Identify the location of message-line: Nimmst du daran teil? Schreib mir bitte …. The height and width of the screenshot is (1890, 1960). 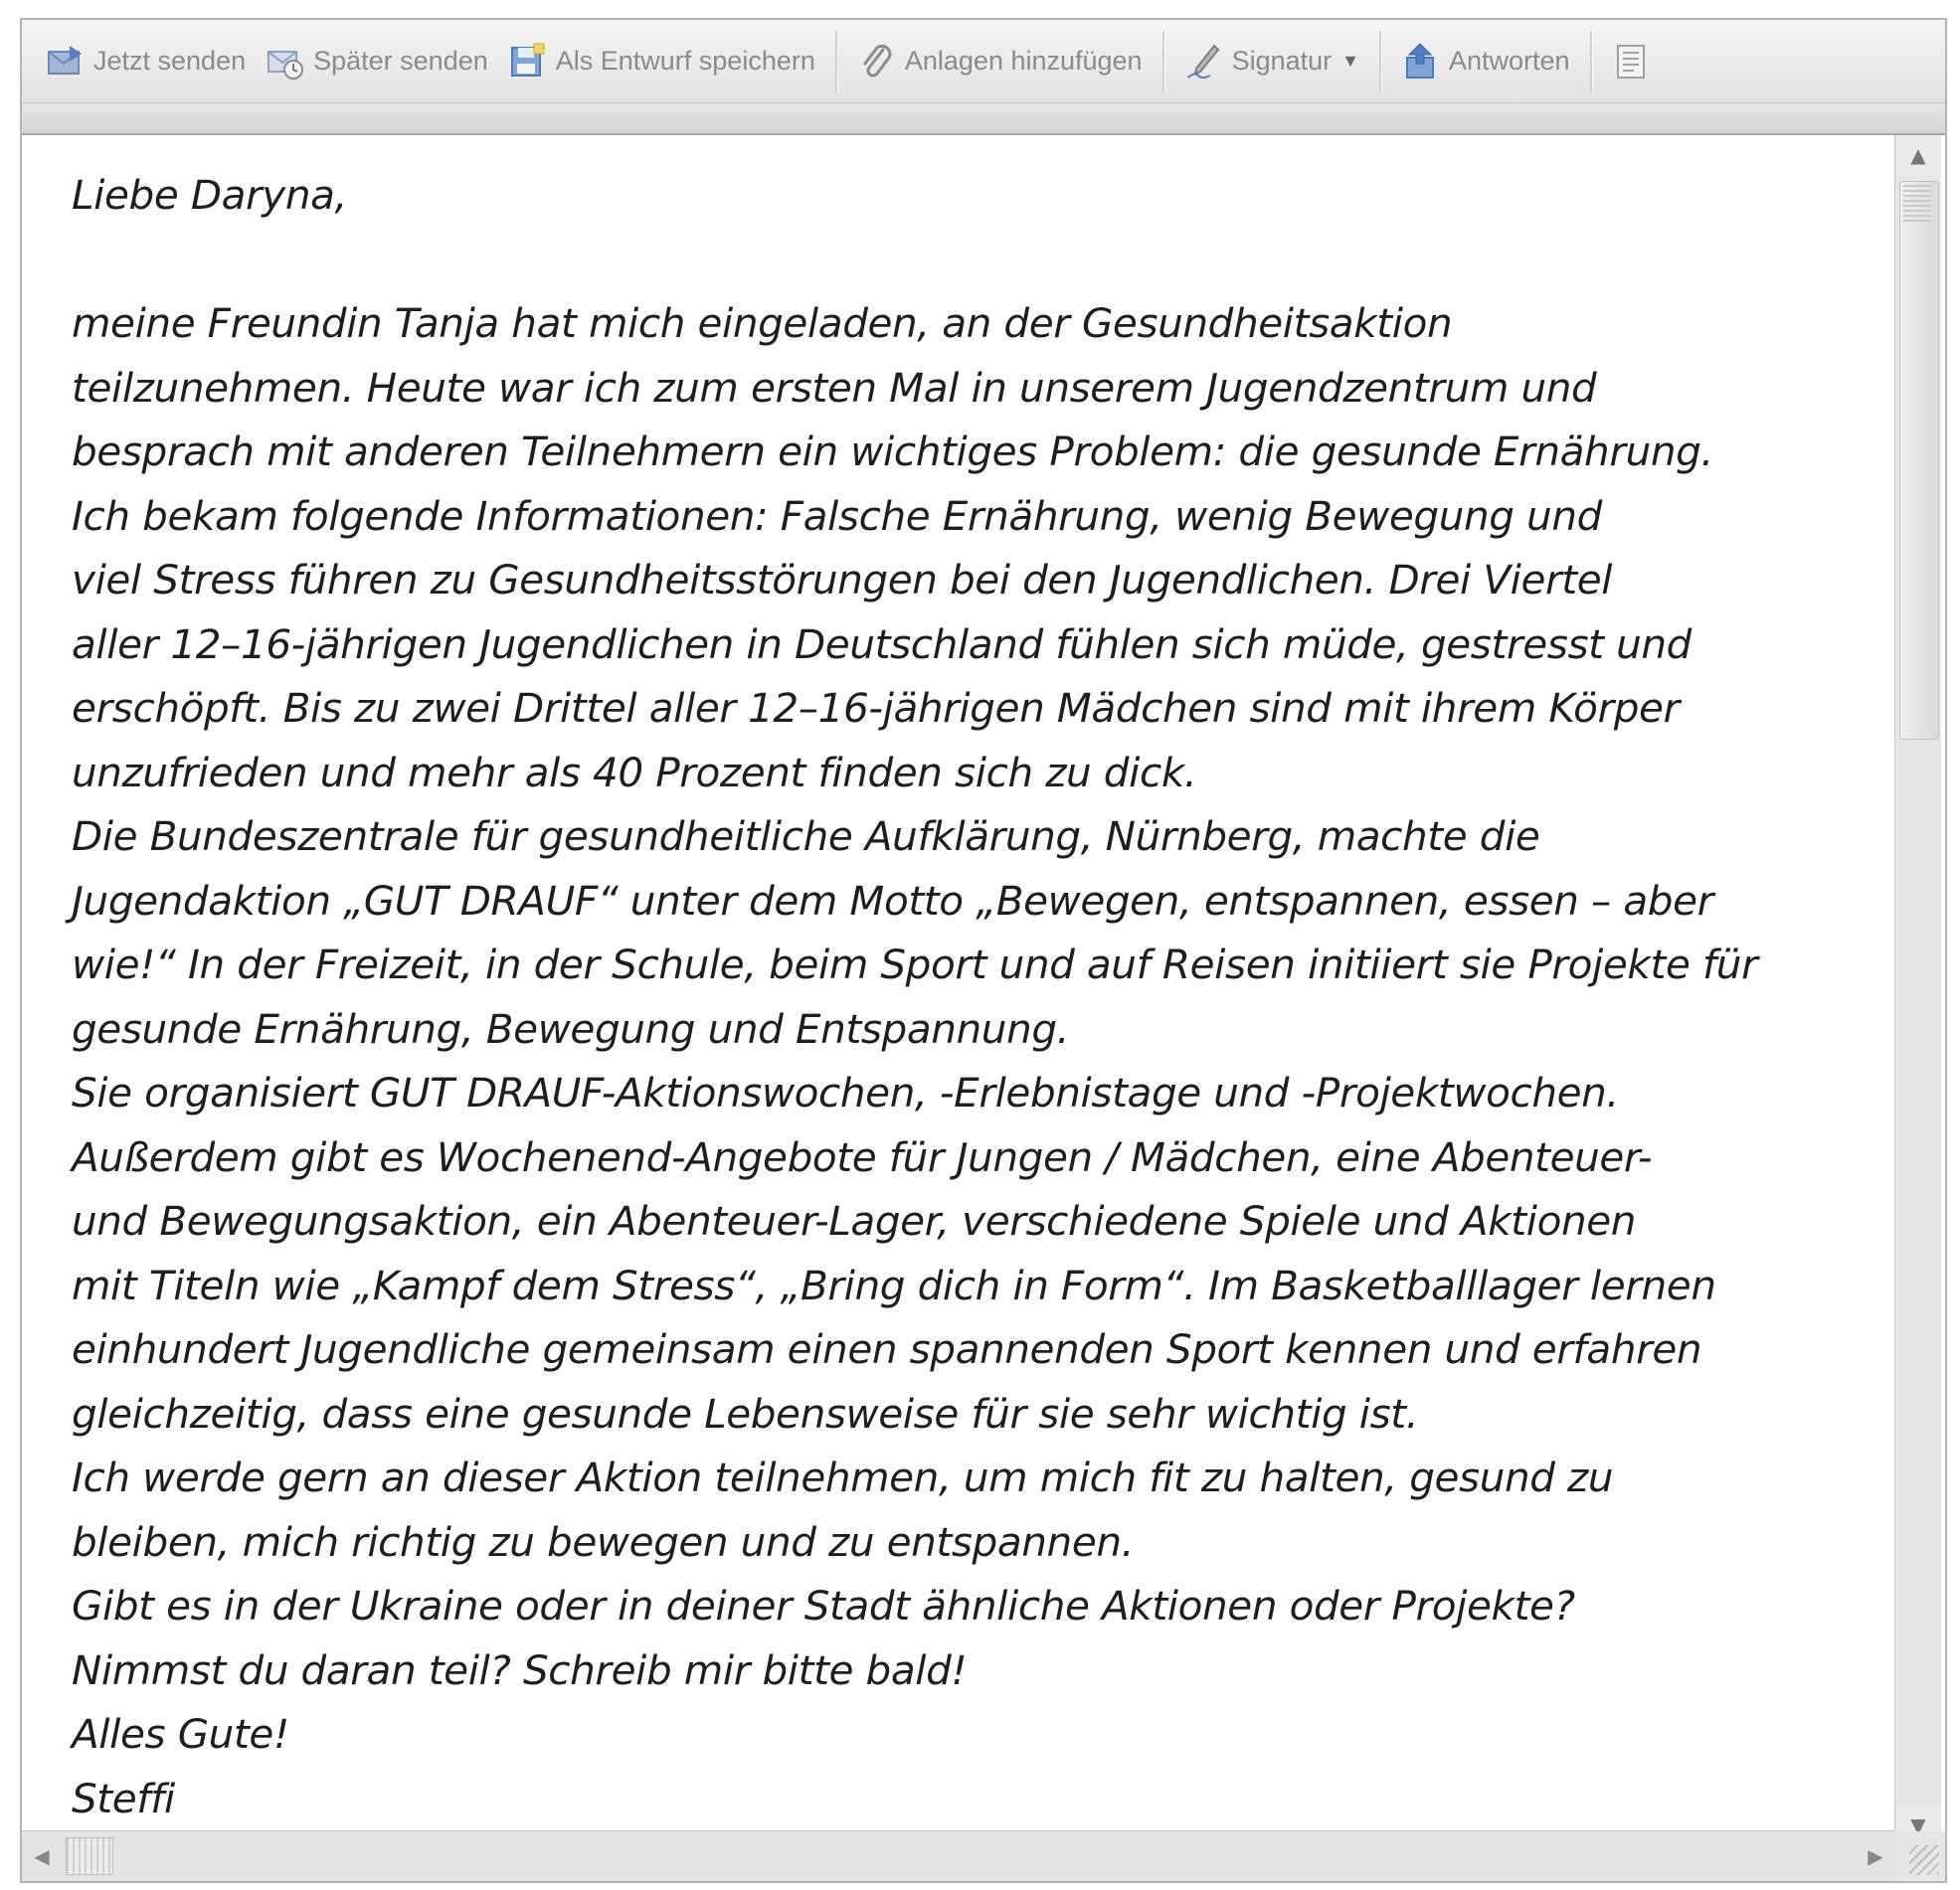
(520, 1669).